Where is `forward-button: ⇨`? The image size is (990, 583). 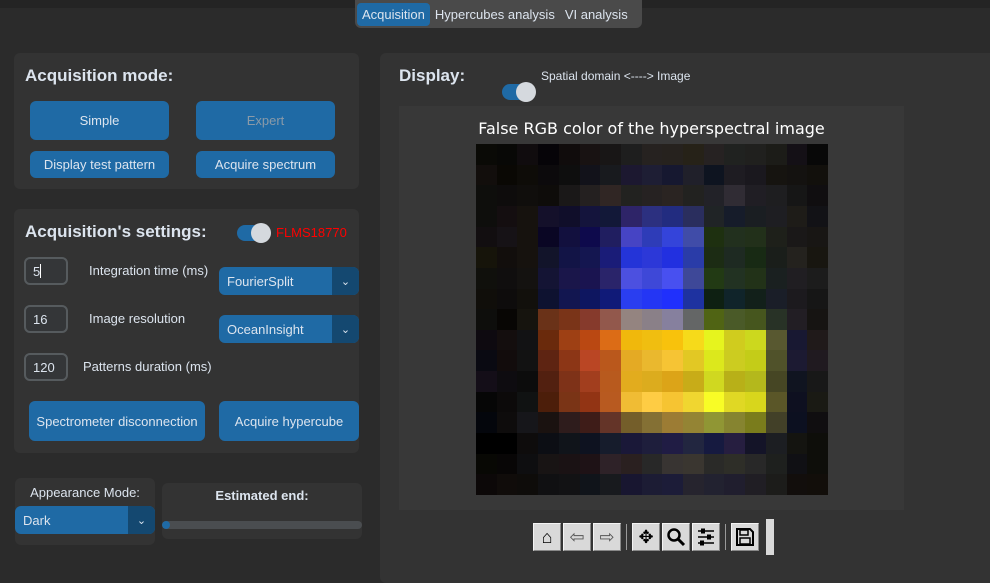 forward-button: ⇨ is located at coordinates (607, 537).